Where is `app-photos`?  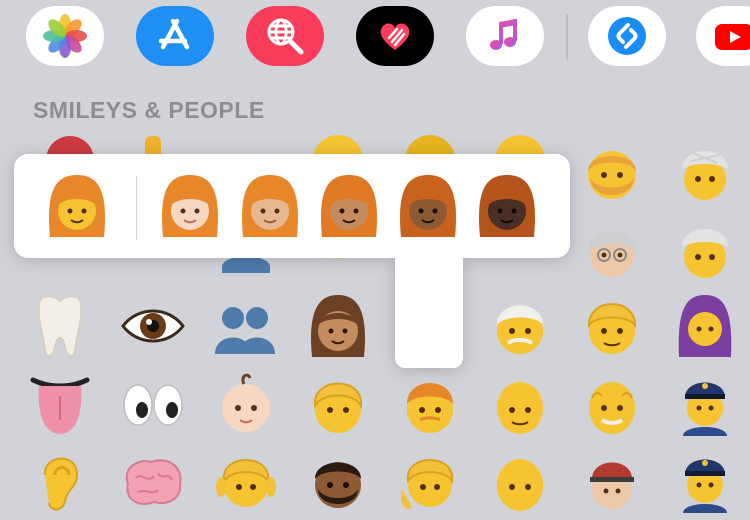 app-photos is located at coordinates (65, 36).